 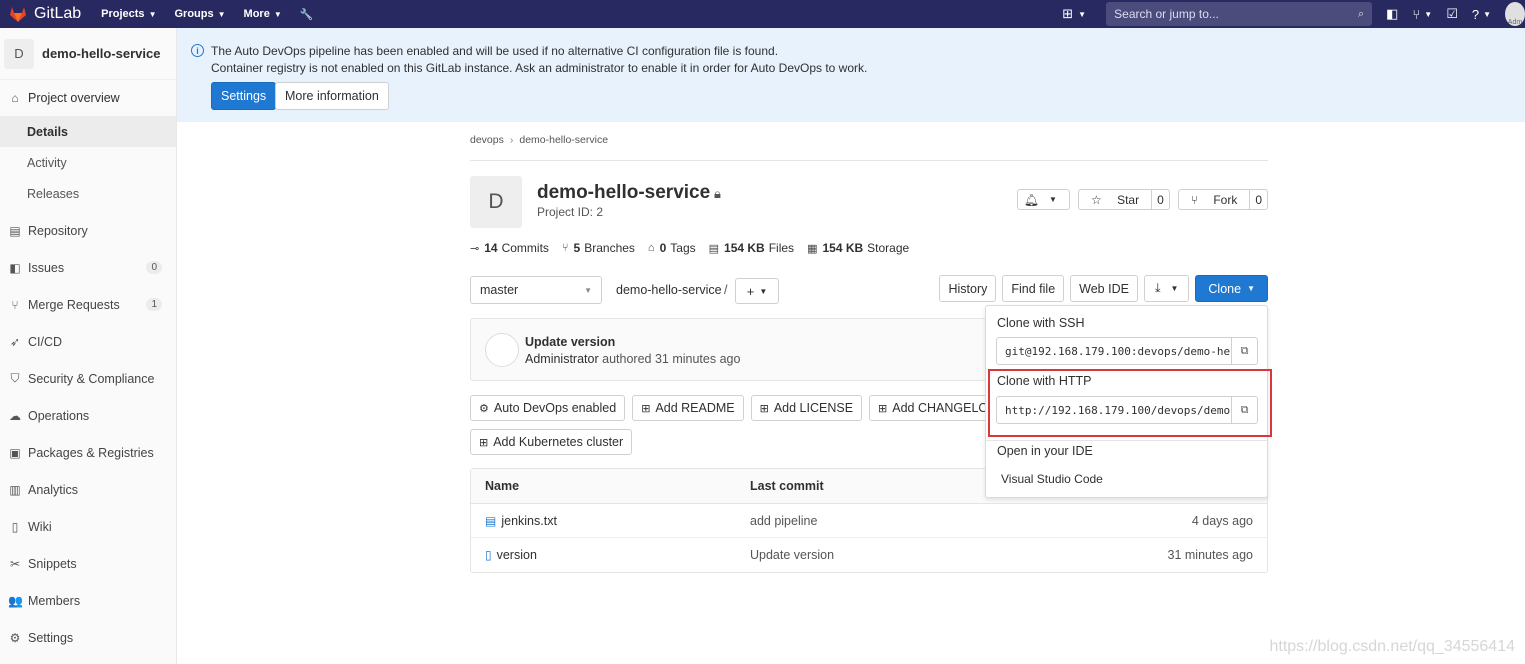 What do you see at coordinates (688, 408) in the screenshot?
I see `add-readme-button: ⊞ Add README` at bounding box center [688, 408].